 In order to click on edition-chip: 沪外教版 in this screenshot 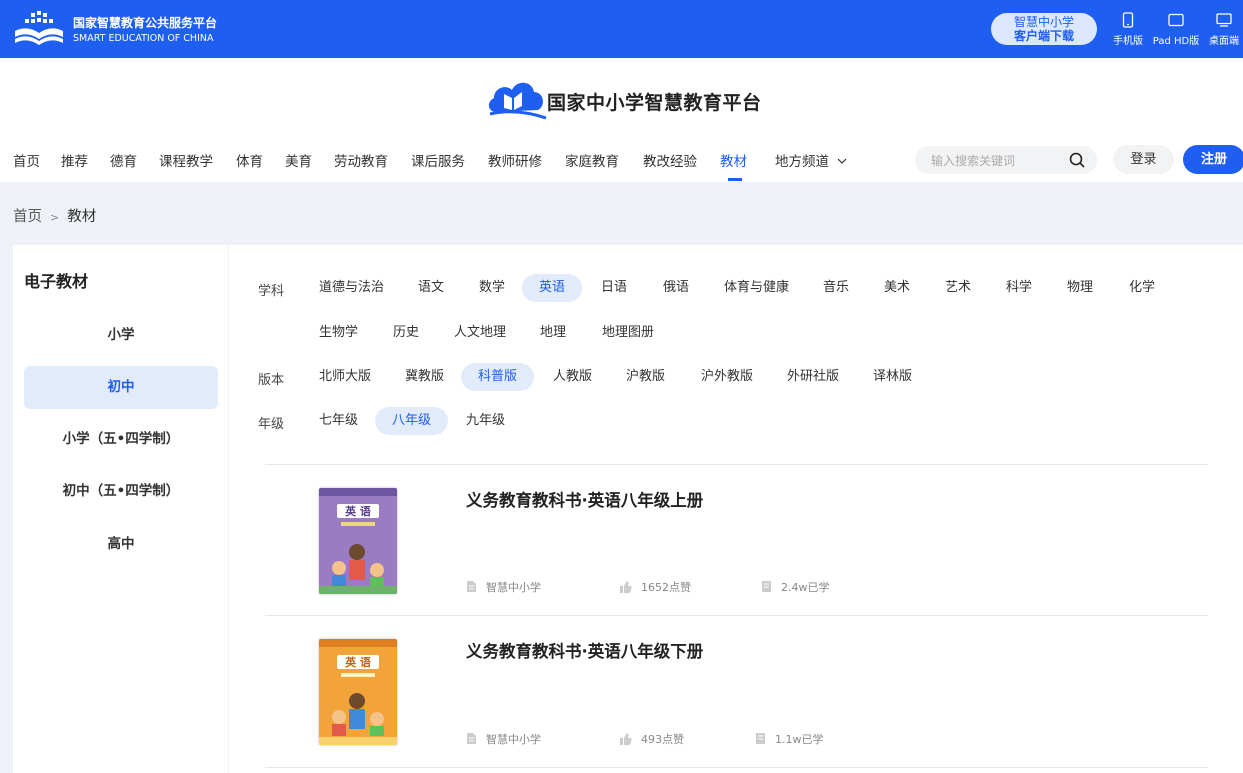, I will do `click(727, 377)`.